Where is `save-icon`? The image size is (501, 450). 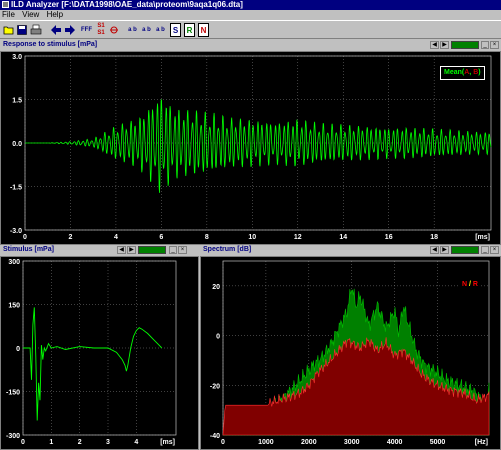
save-icon is located at coordinates (22, 30).